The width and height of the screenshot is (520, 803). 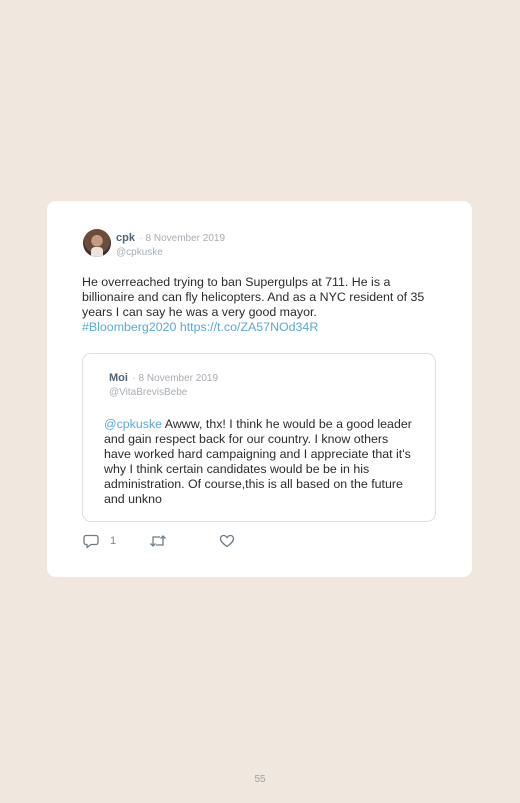 What do you see at coordinates (182, 238) in the screenshot?
I see `tweet-date: · 8 November 2019` at bounding box center [182, 238].